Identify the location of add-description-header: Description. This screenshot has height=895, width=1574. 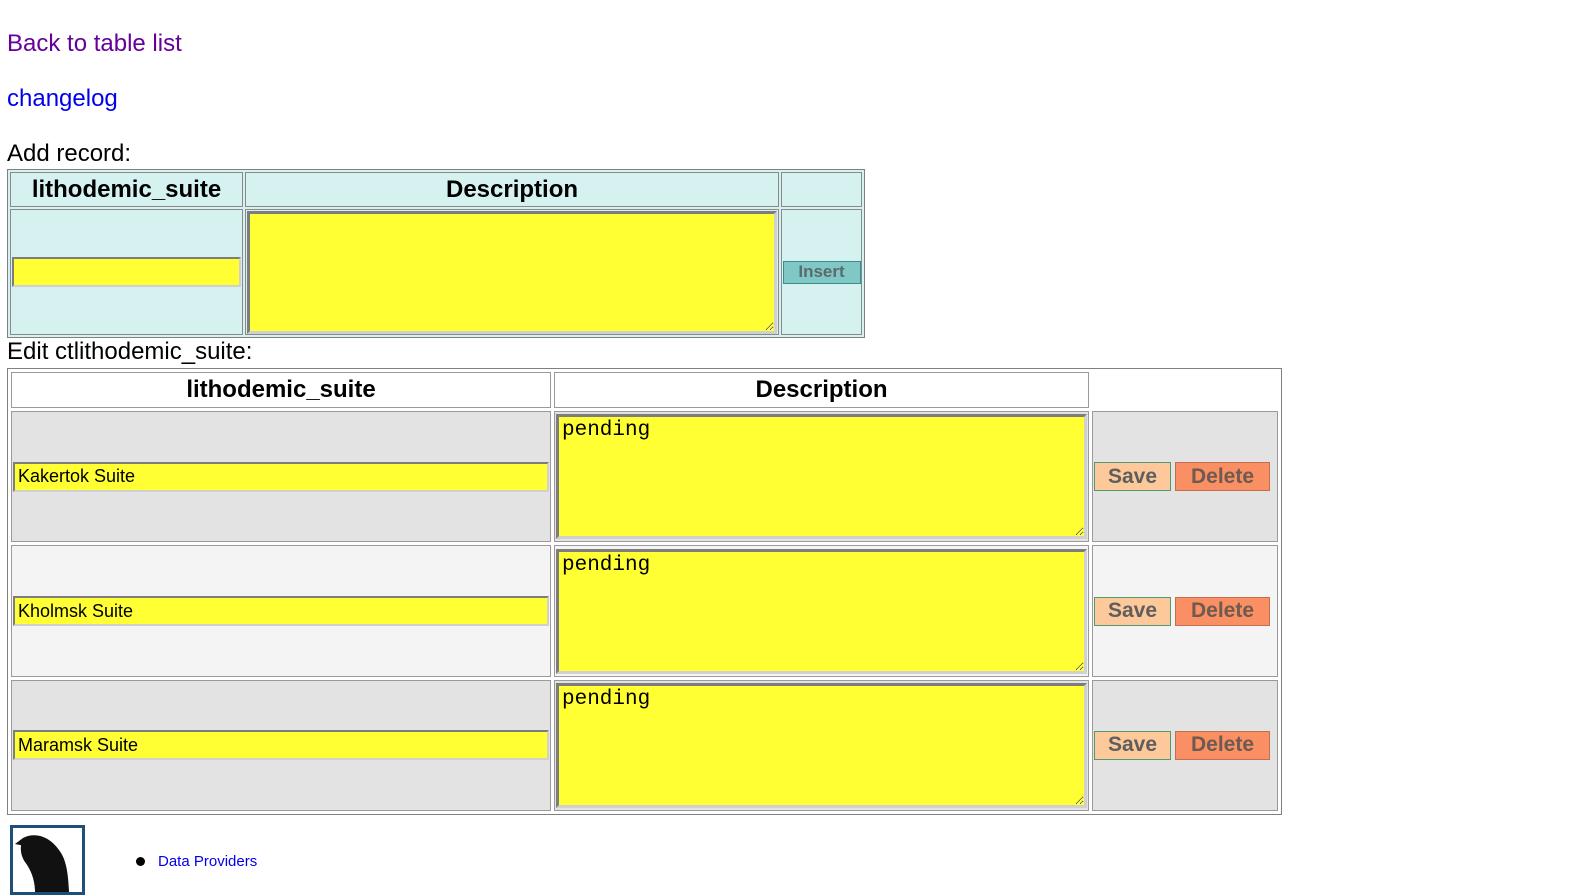
(512, 189).